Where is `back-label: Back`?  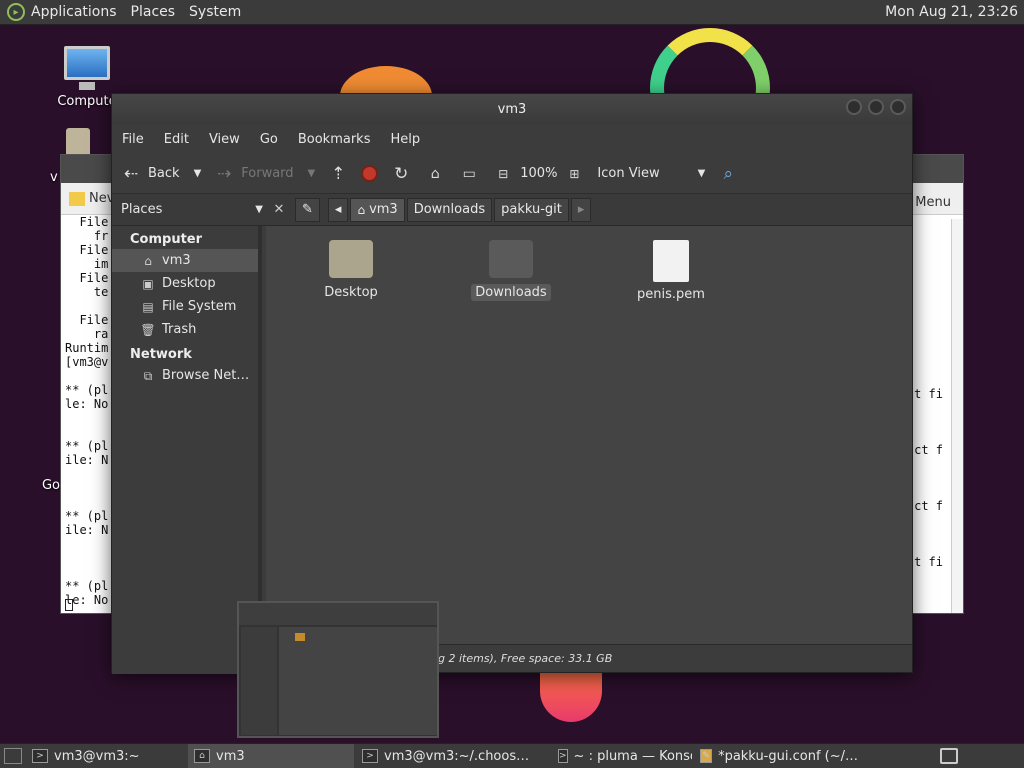
back-label: Back is located at coordinates (164, 173).